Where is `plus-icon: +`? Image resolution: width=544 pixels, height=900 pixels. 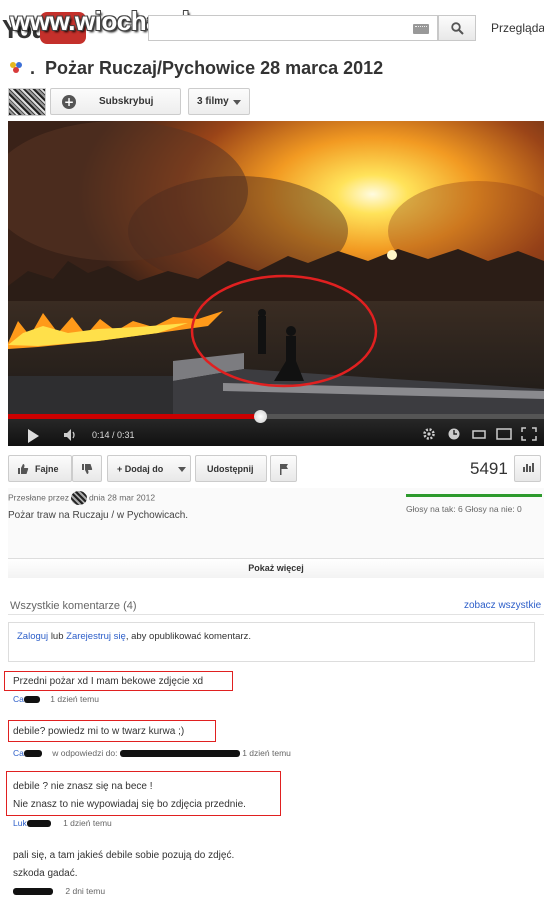
plus-icon: + is located at coordinates (69, 102).